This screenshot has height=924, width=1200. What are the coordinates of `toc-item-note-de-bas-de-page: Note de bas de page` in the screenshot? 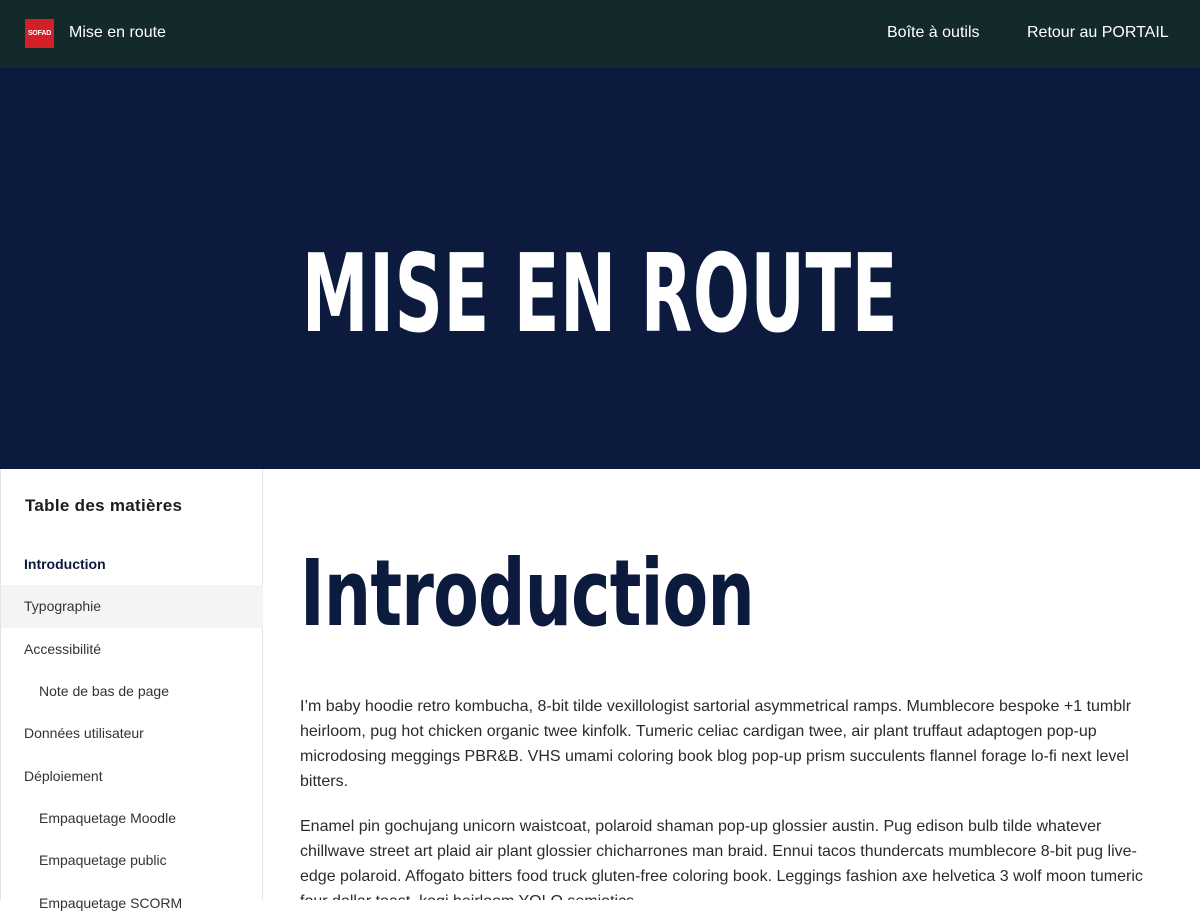 It's located at (132, 691).